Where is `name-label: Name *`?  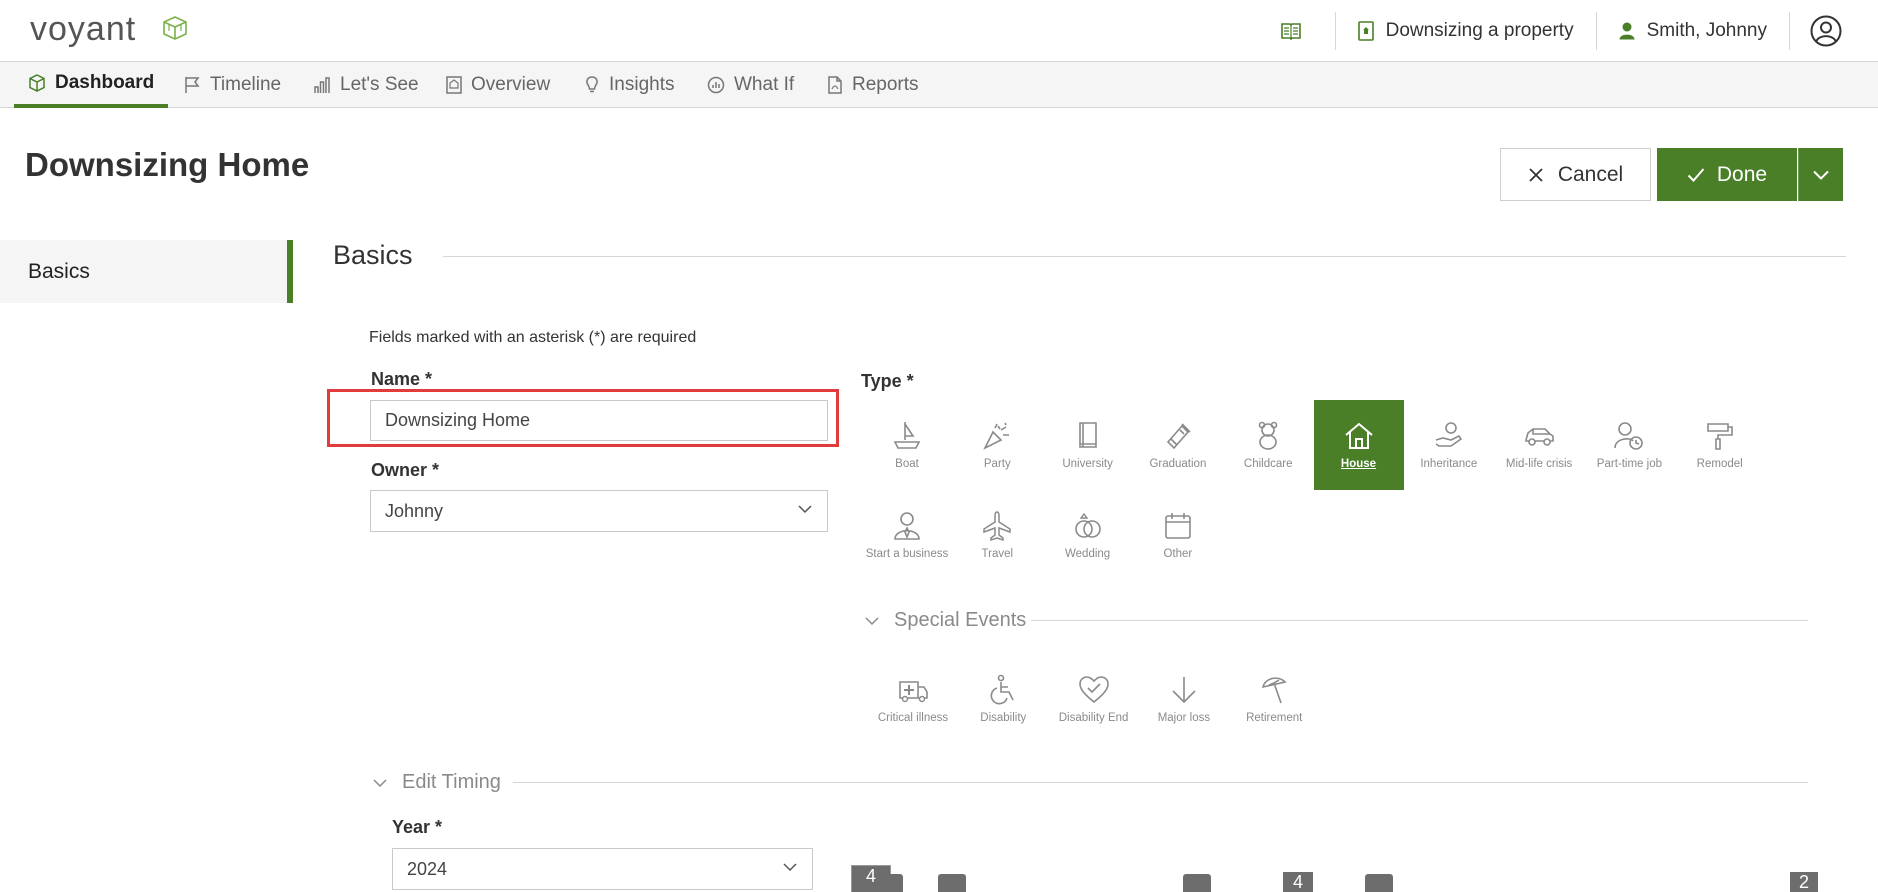 name-label: Name * is located at coordinates (402, 379).